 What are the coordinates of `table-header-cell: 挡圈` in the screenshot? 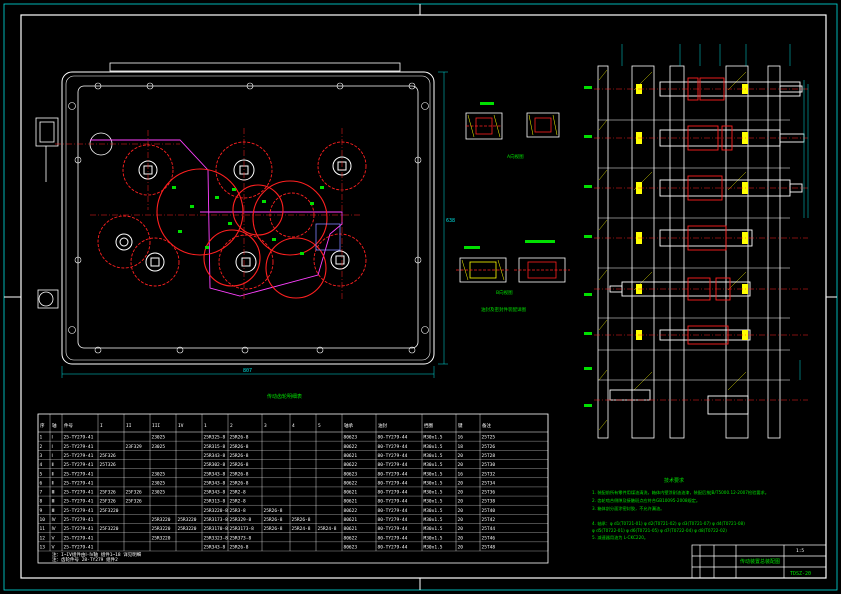 It's located at (428, 425).